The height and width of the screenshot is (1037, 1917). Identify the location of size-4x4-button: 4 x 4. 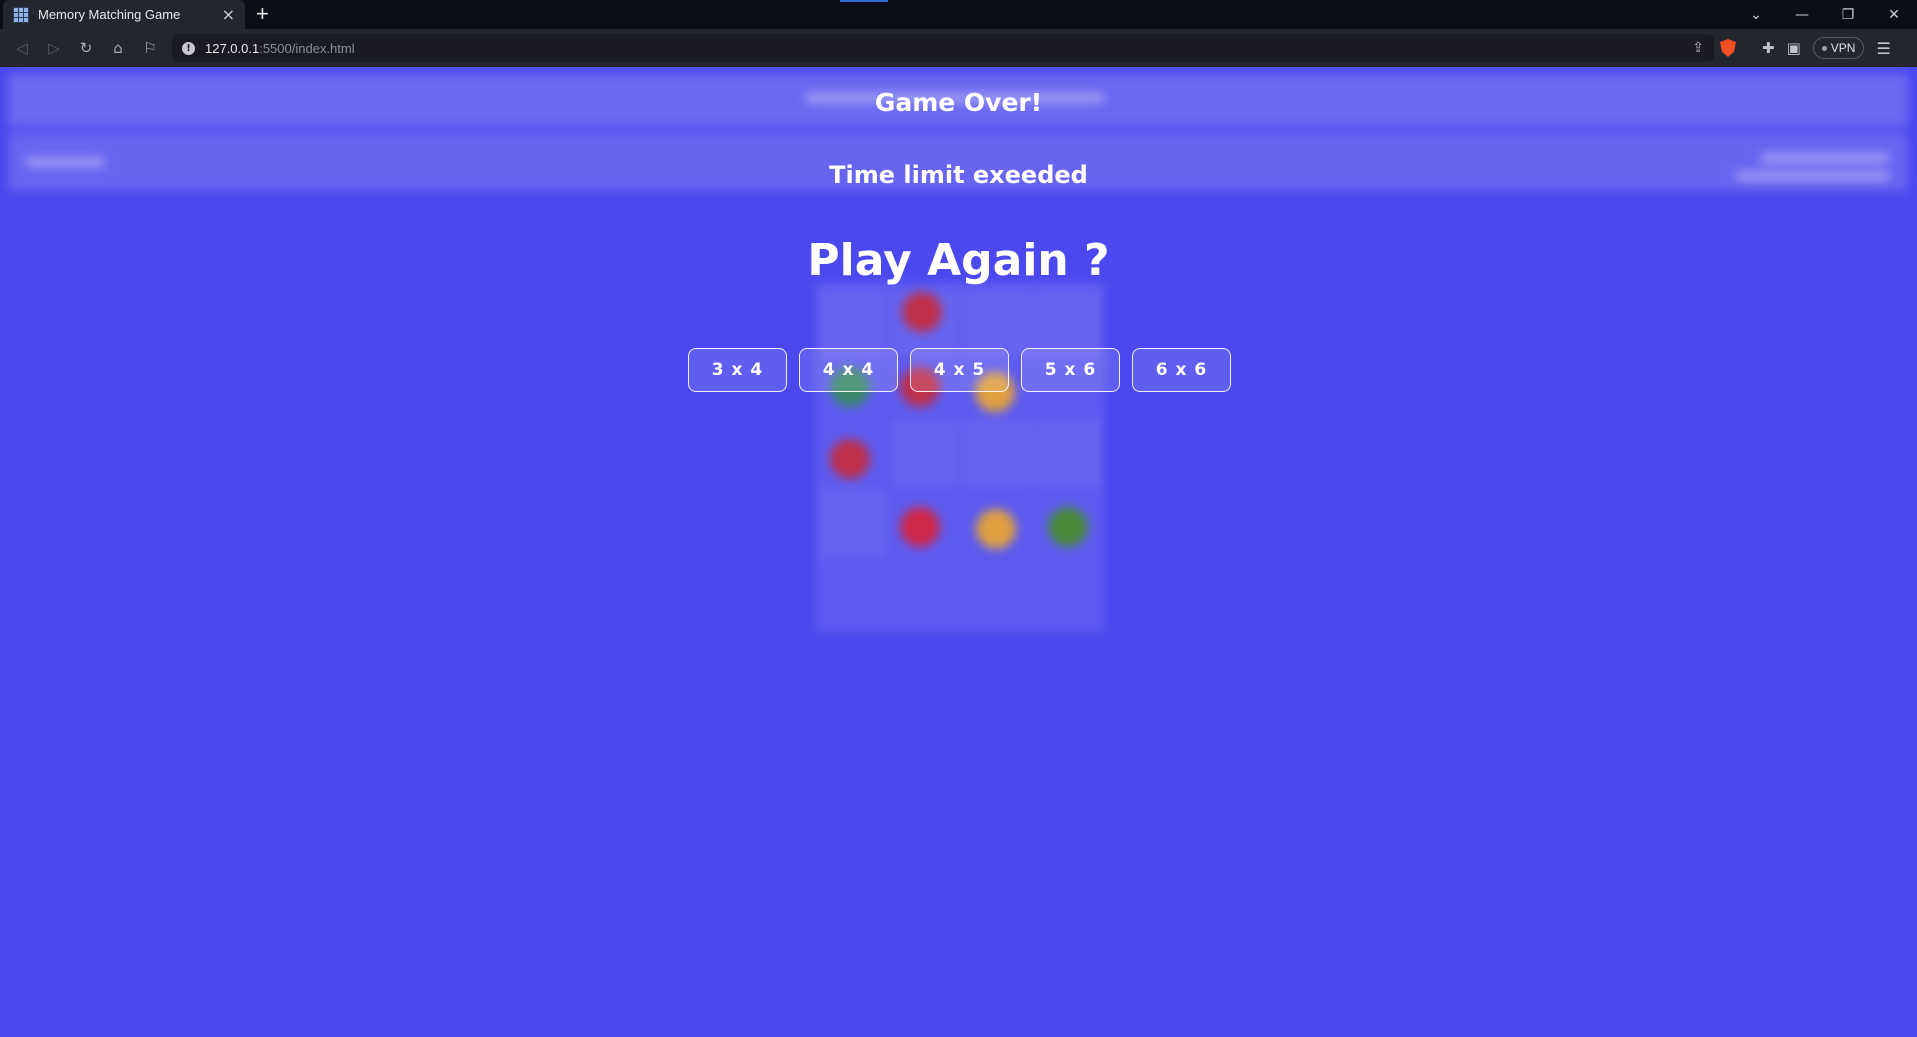
(848, 370).